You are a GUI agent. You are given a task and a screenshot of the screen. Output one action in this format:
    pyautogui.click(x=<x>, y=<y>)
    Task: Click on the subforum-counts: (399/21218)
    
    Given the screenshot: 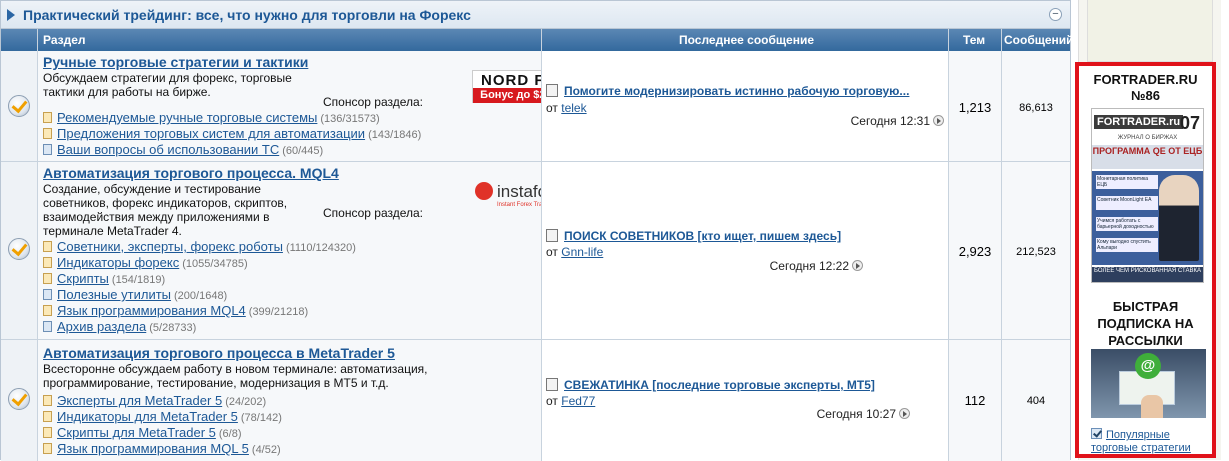 What is the action you would take?
    pyautogui.click(x=278, y=312)
    